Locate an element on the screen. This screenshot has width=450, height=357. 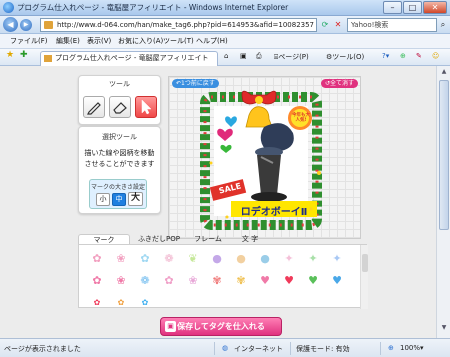
stop-icon: ✕ is located at coordinates (338, 25).